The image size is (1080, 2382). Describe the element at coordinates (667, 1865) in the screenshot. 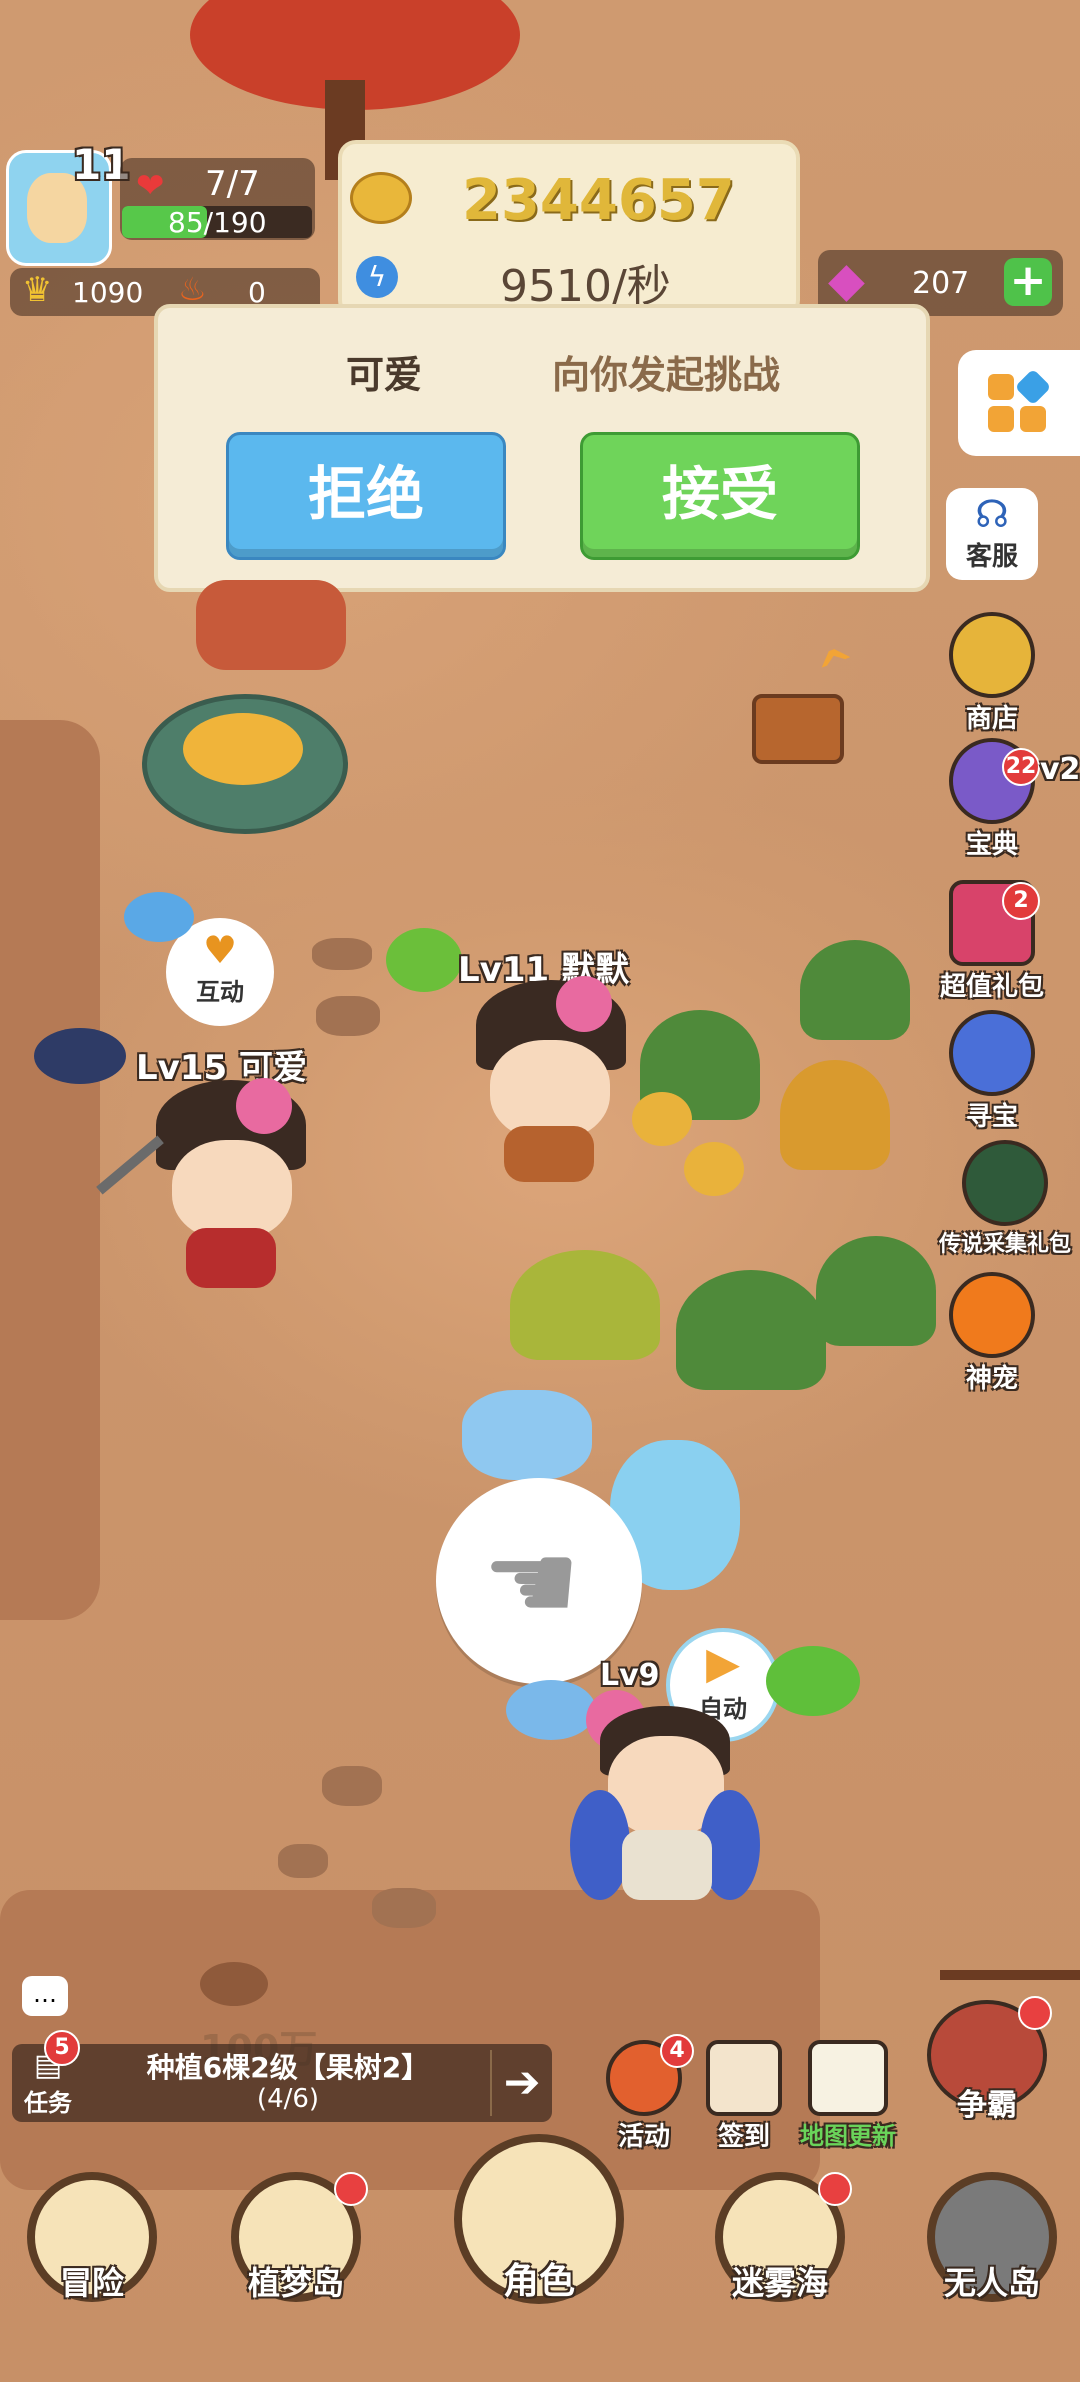

I see `self-body` at that location.